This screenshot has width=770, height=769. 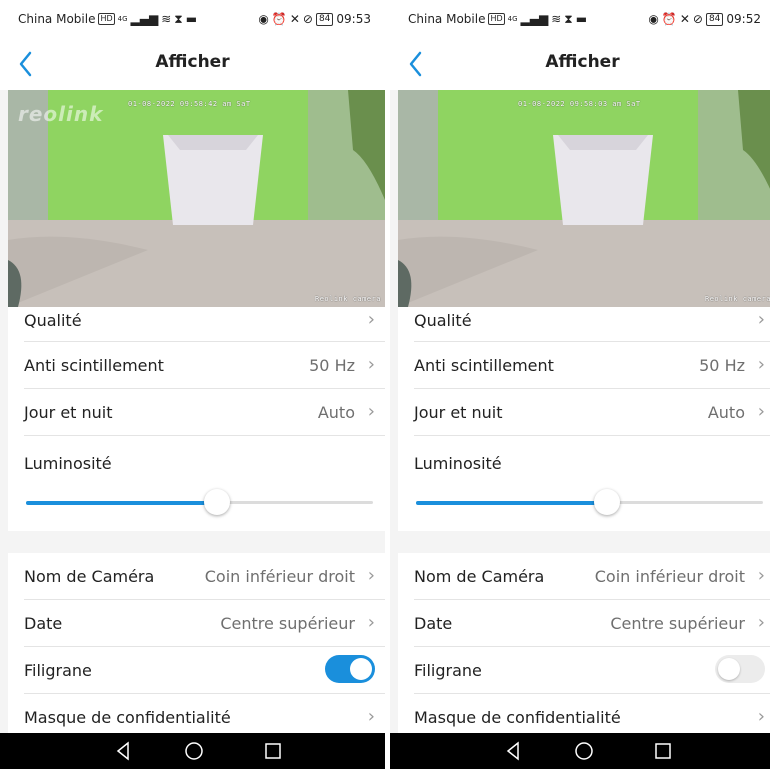 What do you see at coordinates (584, 542) in the screenshot?
I see `section-gap` at bounding box center [584, 542].